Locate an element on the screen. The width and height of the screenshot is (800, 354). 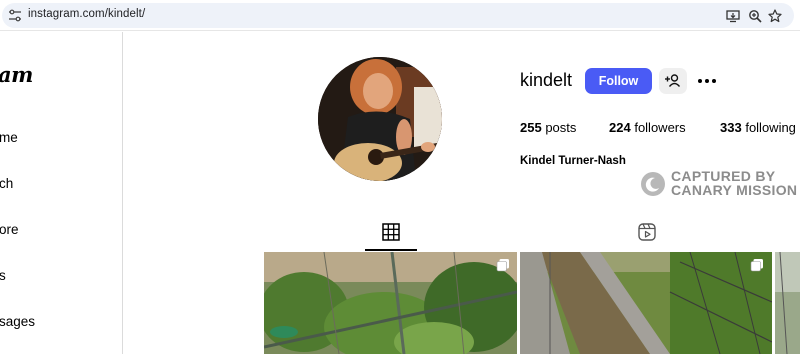
followers-label: followers is located at coordinates (660, 127).